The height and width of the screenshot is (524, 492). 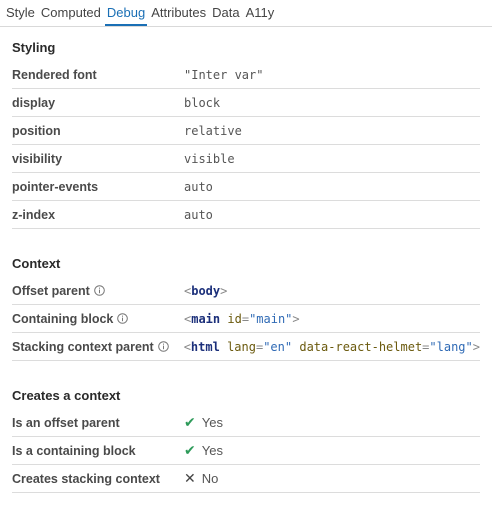 What do you see at coordinates (246, 215) in the screenshot?
I see `property-row: z-index auto` at bounding box center [246, 215].